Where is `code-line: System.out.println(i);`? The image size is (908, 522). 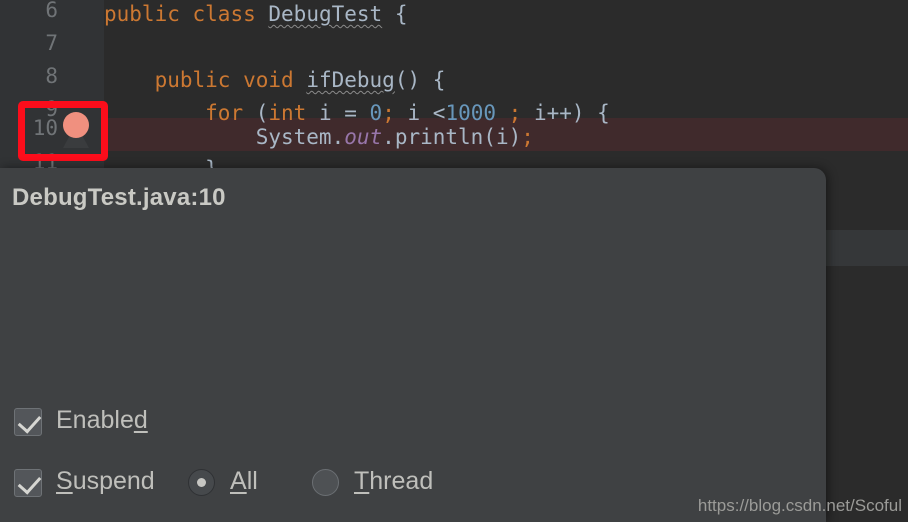
code-line: System.out.println(i); is located at coordinates (319, 137).